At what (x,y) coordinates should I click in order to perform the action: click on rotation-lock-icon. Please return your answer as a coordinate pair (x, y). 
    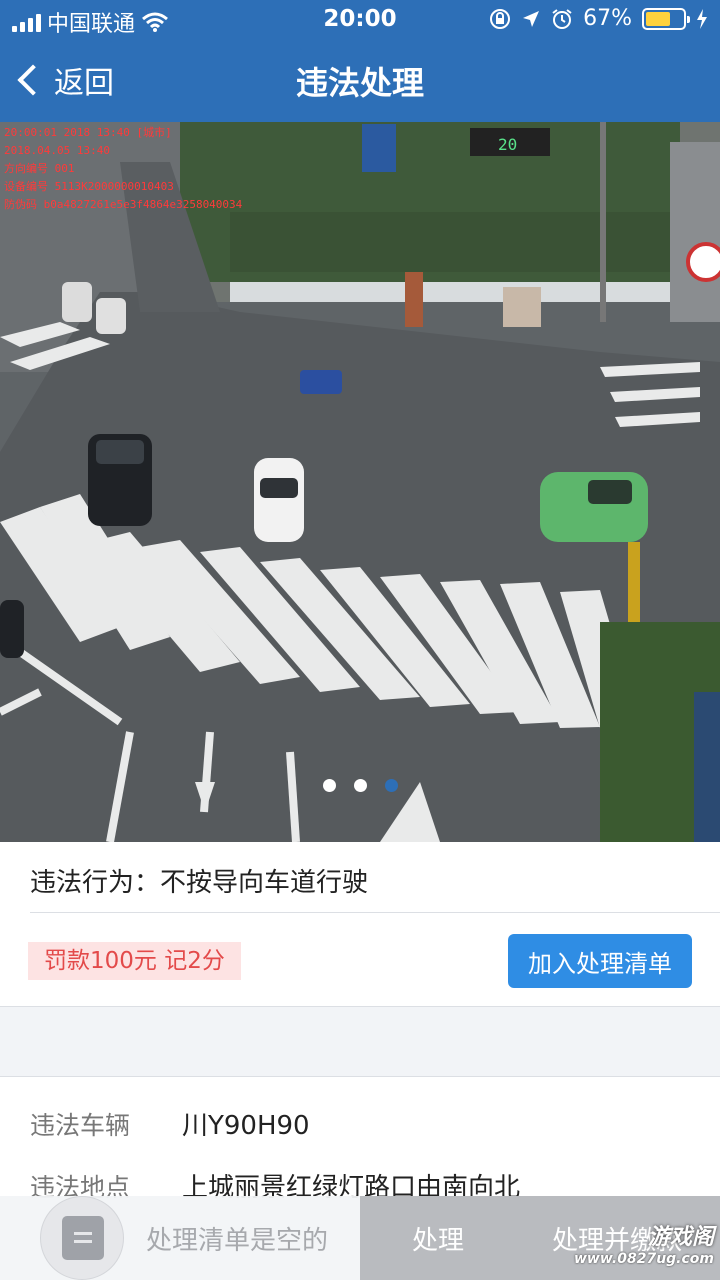
    Looking at the image, I should click on (500, 18).